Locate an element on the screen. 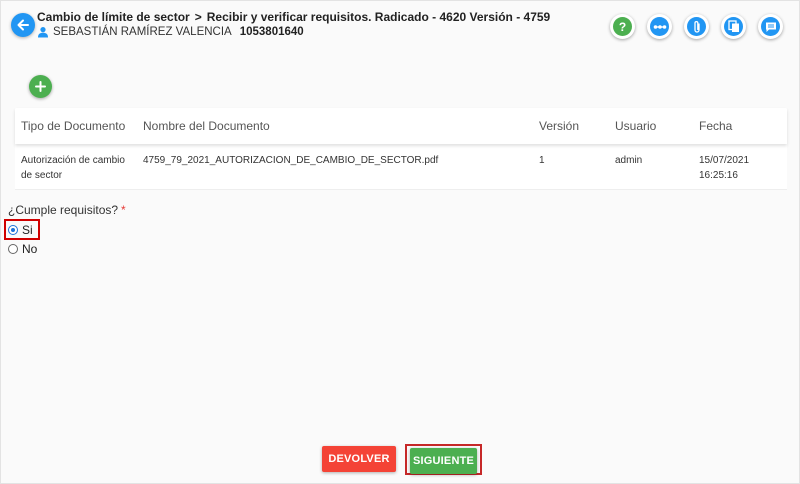 The width and height of the screenshot is (800, 484). siguiente-button: SIGUIENTE is located at coordinates (443, 461).